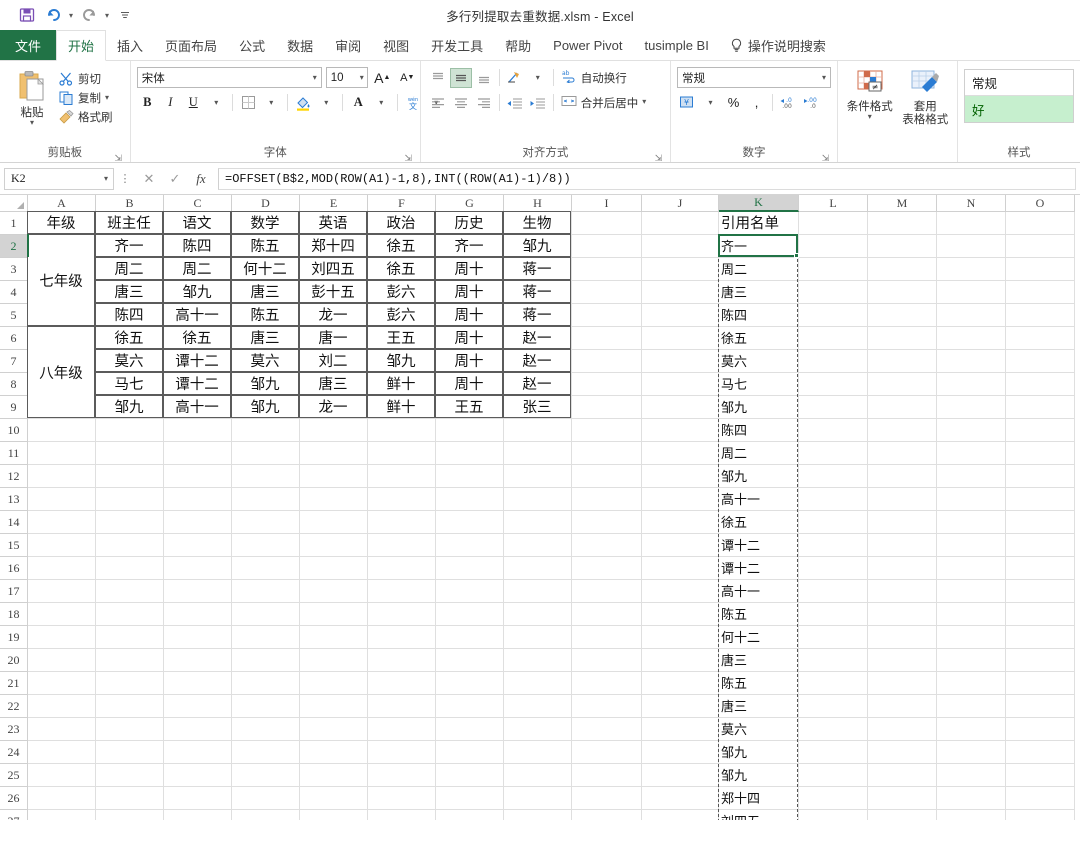  I want to click on cell-D6: 唐三, so click(265, 337).